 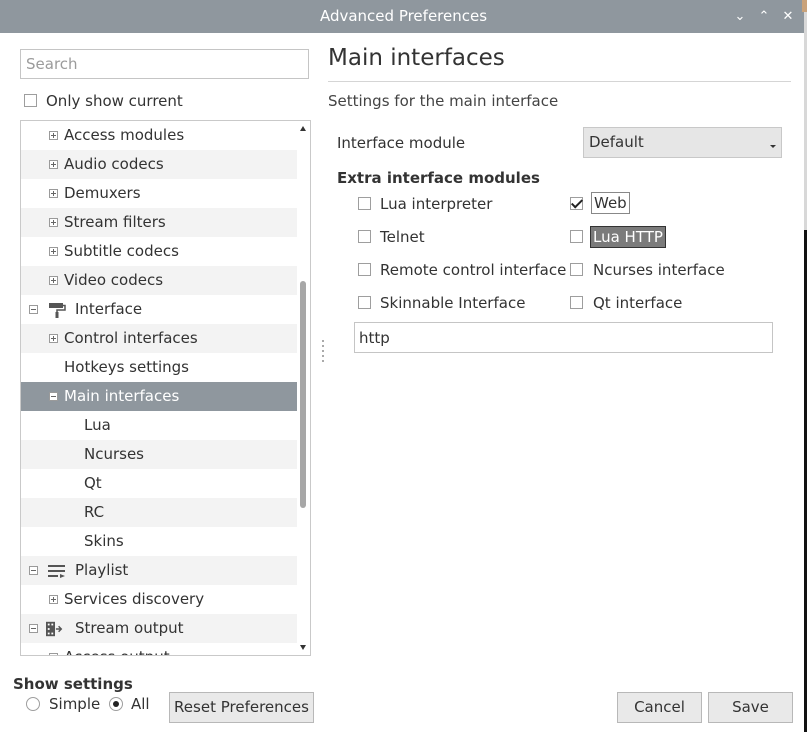 What do you see at coordinates (638, 303) in the screenshot?
I see `qt-interface-label: Qt interface` at bounding box center [638, 303].